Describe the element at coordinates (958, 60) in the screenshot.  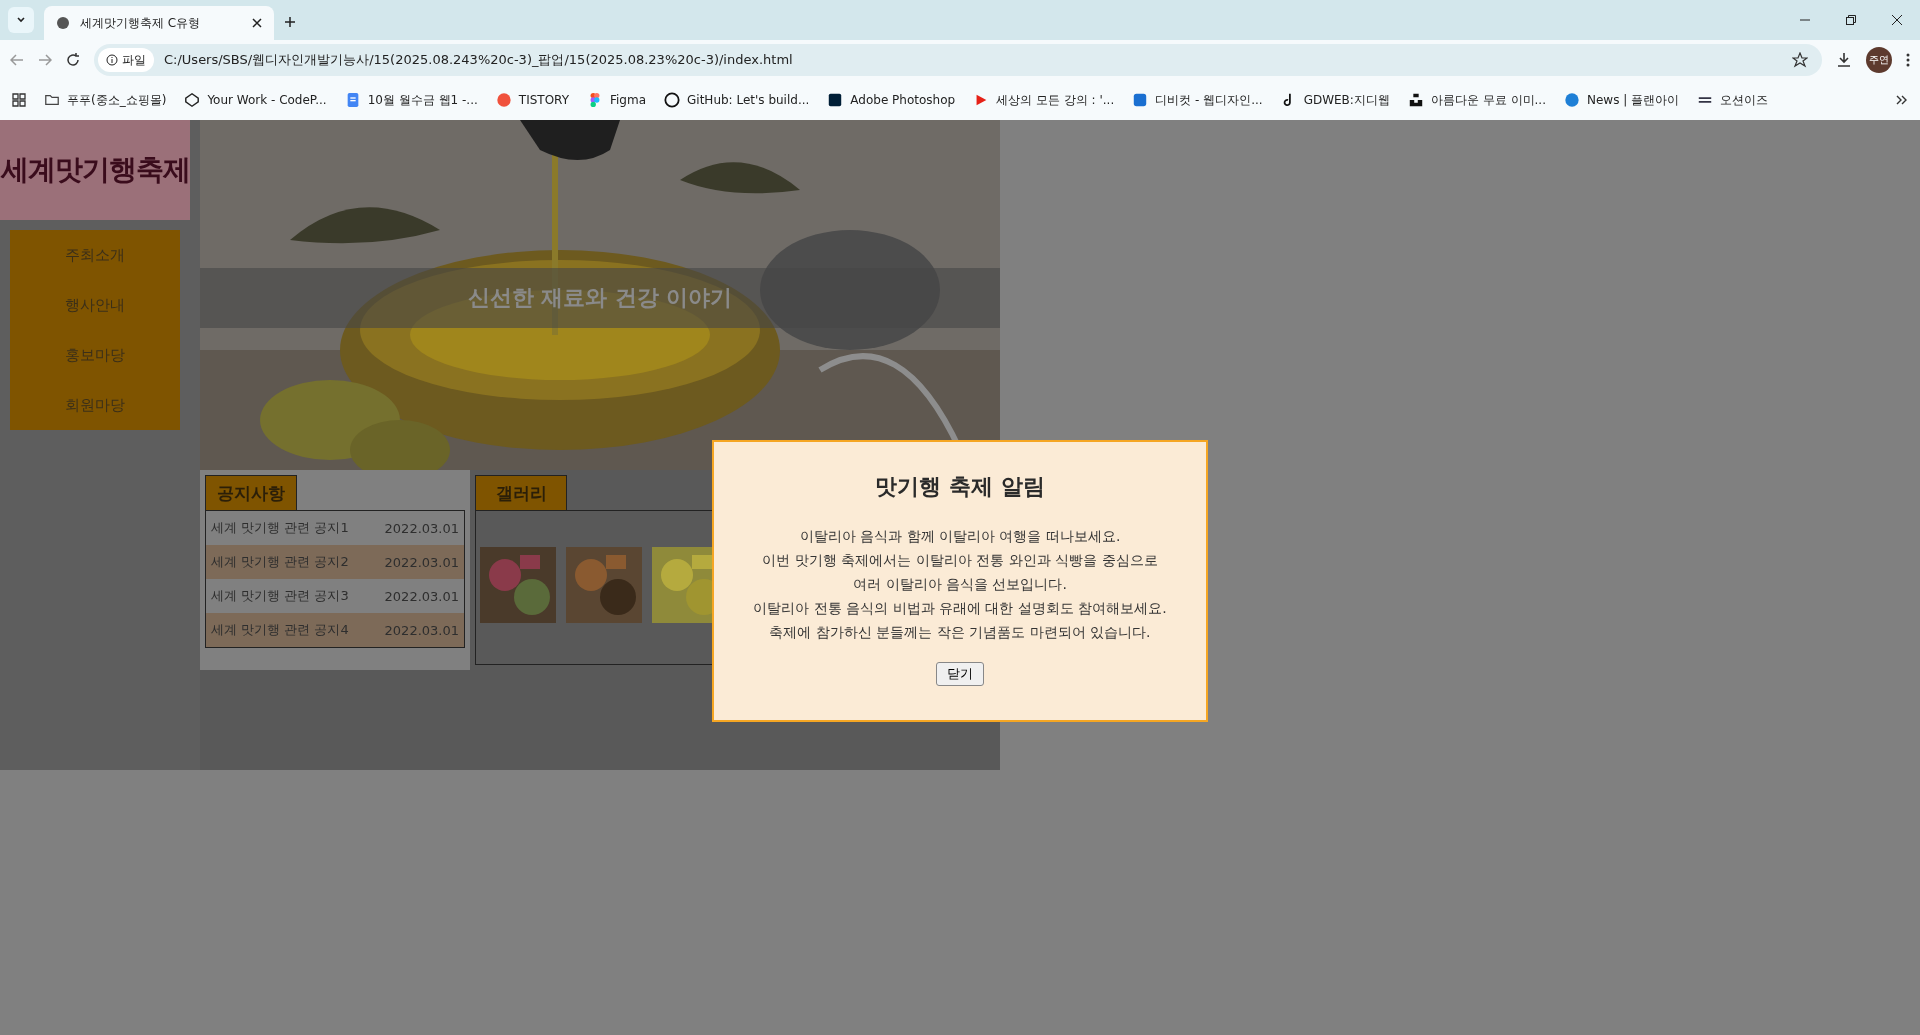
I see `address-bar: 파일 C:/Users/SBS/웹디자인개발기능사/15(2025.08.243%20c-3)_팝업/15(2025.08.23%20c-3)/index.html` at that location.